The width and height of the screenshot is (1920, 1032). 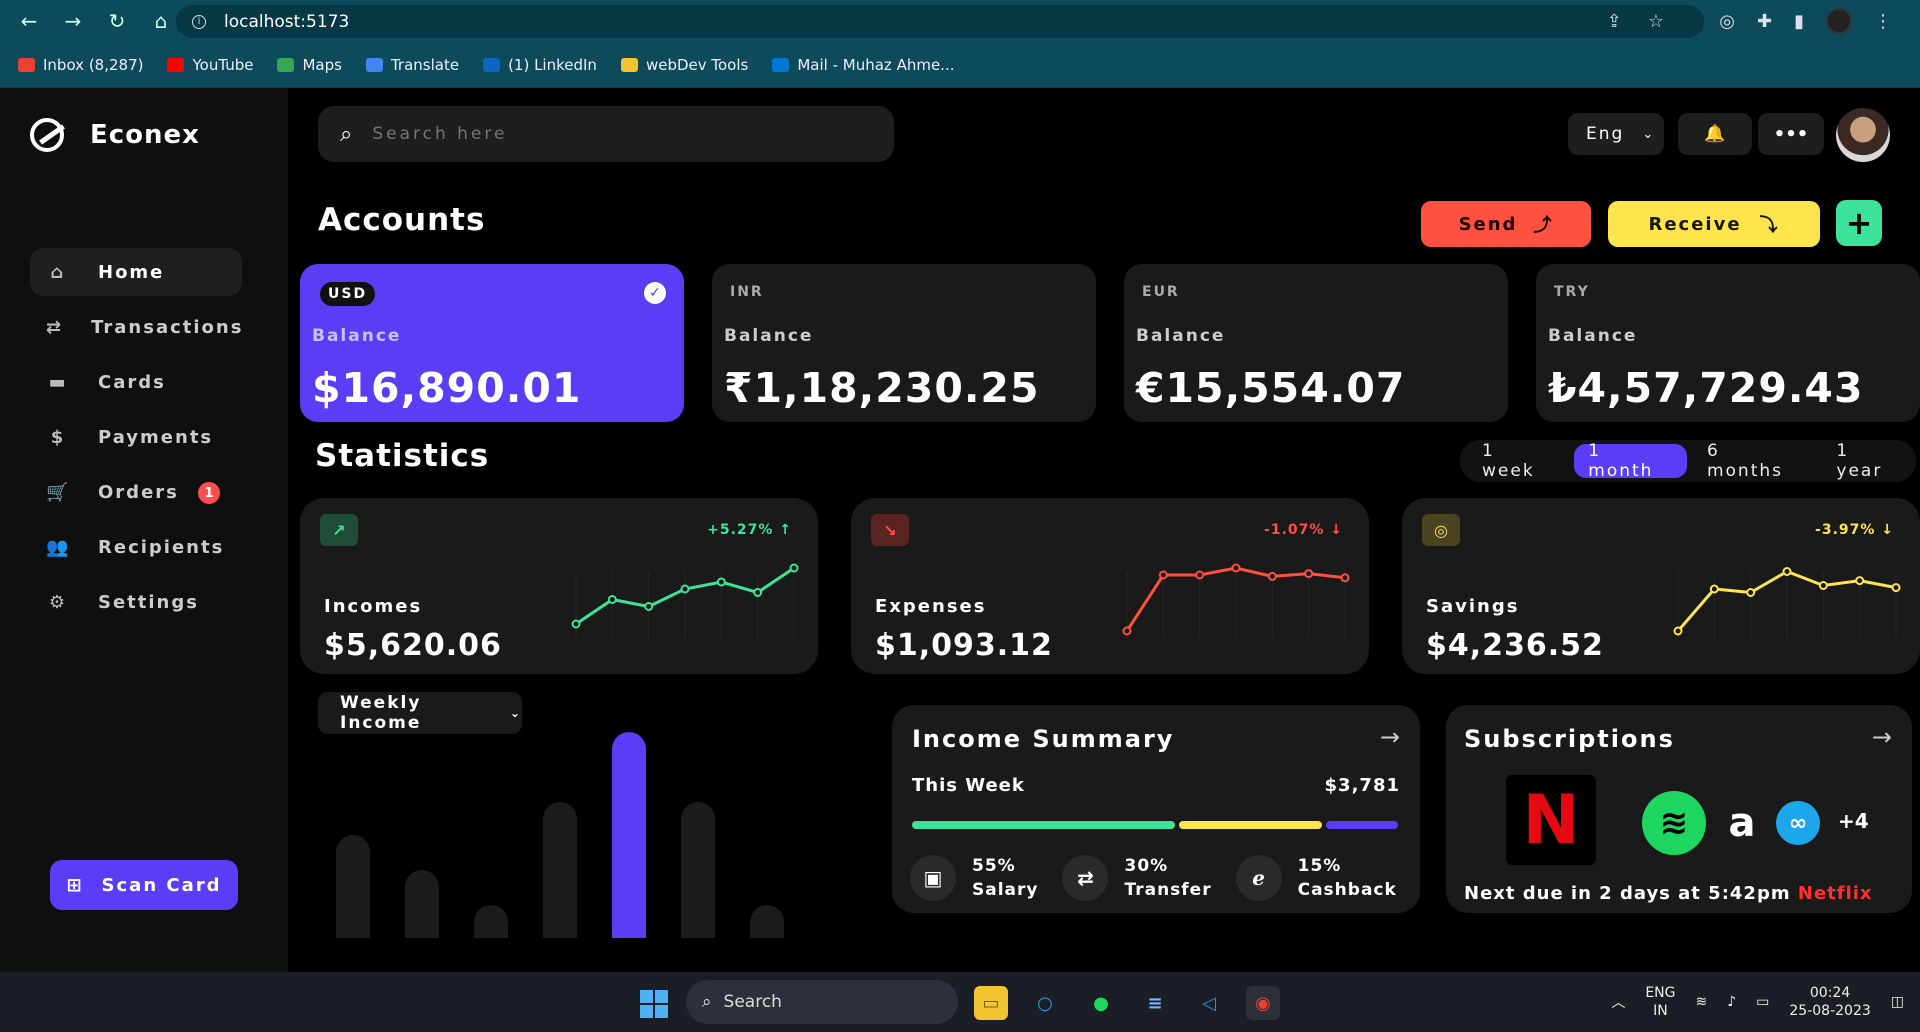 I want to click on chevron-down-icon: ⌄, so click(x=1649, y=134).